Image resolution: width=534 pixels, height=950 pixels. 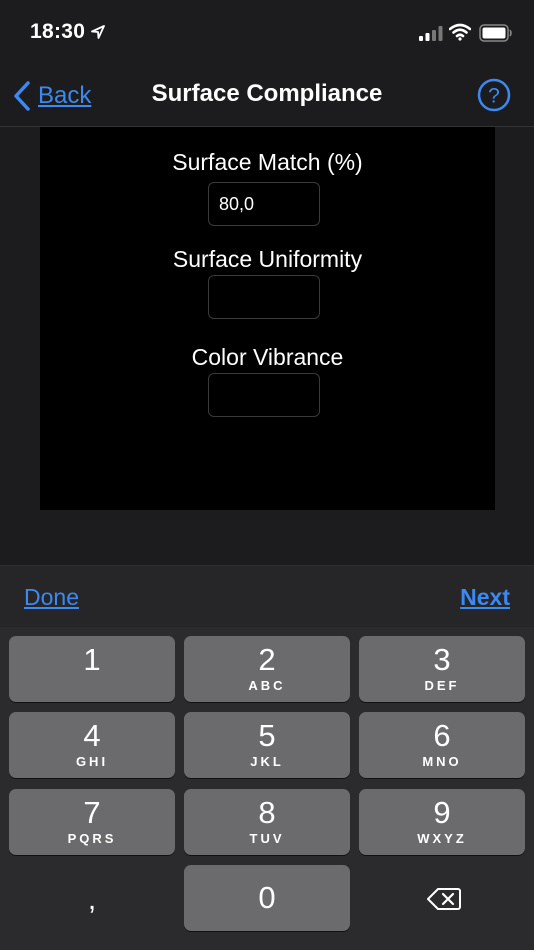 I want to click on key-5: 5 JKL, so click(x=267, y=745).